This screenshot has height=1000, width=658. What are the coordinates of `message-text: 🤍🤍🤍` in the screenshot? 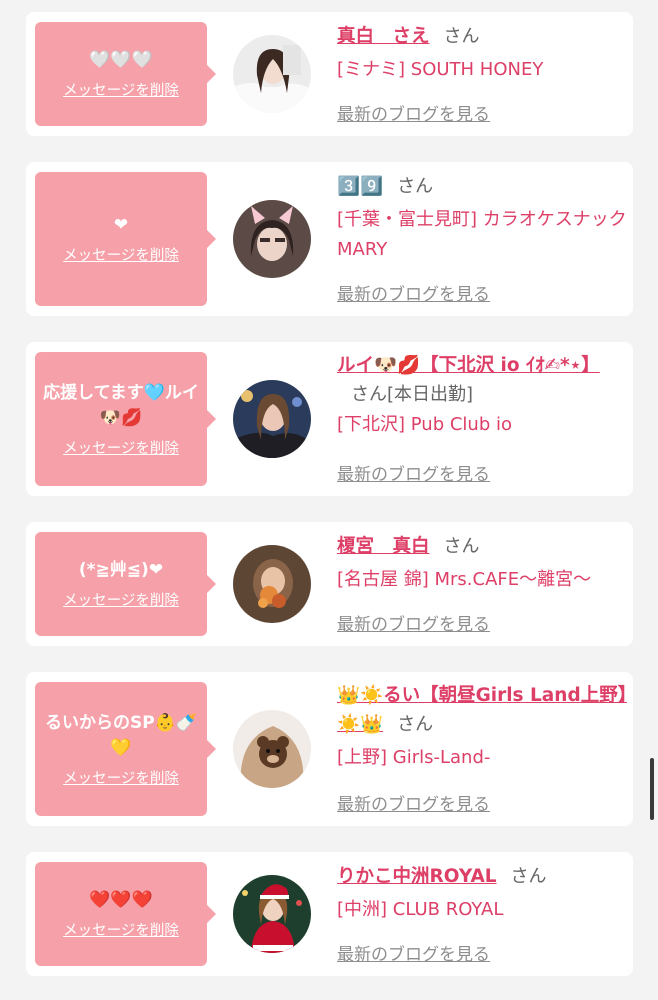 It's located at (121, 60).